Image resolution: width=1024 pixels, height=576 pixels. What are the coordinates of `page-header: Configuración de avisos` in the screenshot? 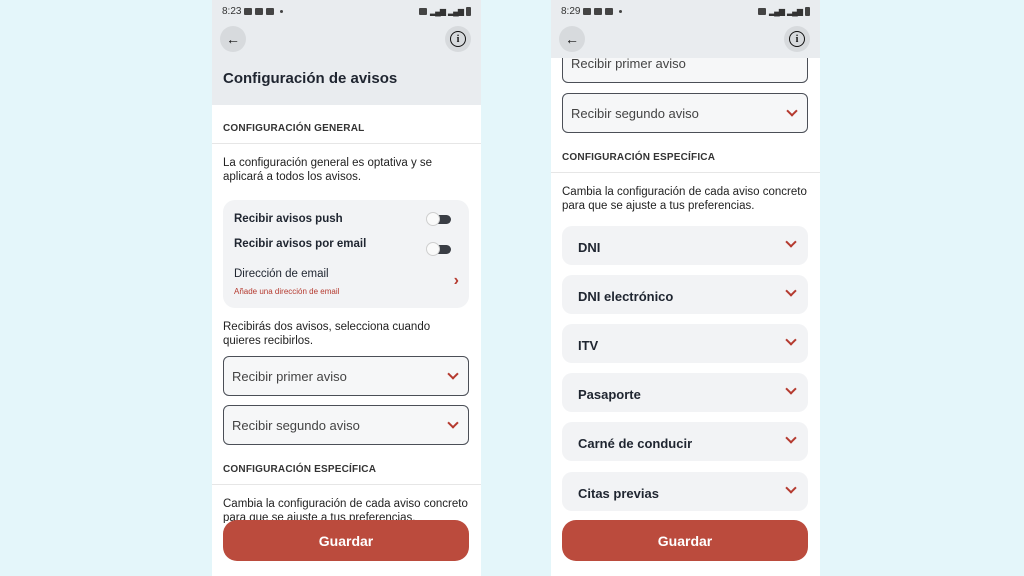 It's located at (346, 81).